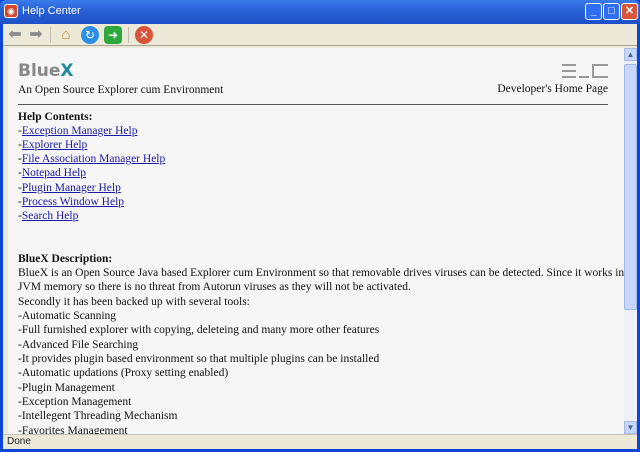  What do you see at coordinates (75, 402) in the screenshot?
I see `description-line: -Exception Management` at bounding box center [75, 402].